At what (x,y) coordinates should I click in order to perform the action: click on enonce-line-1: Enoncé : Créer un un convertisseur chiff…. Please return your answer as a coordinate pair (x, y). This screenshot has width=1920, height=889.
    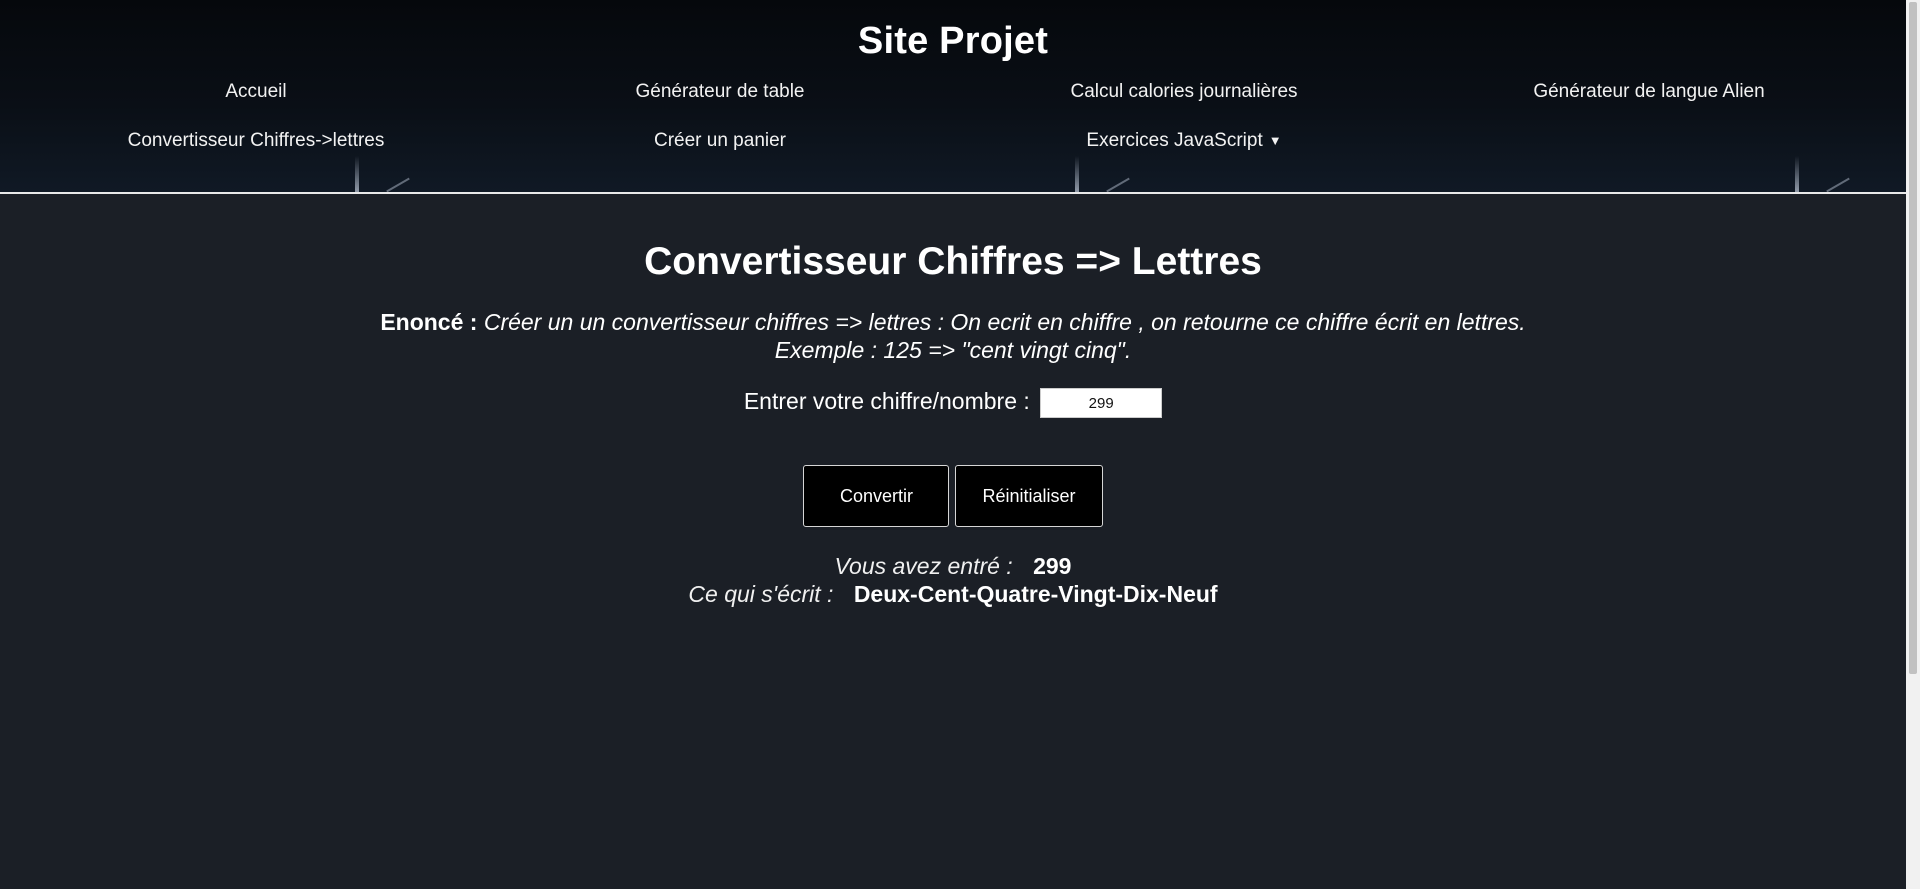
    Looking at the image, I should click on (953, 322).